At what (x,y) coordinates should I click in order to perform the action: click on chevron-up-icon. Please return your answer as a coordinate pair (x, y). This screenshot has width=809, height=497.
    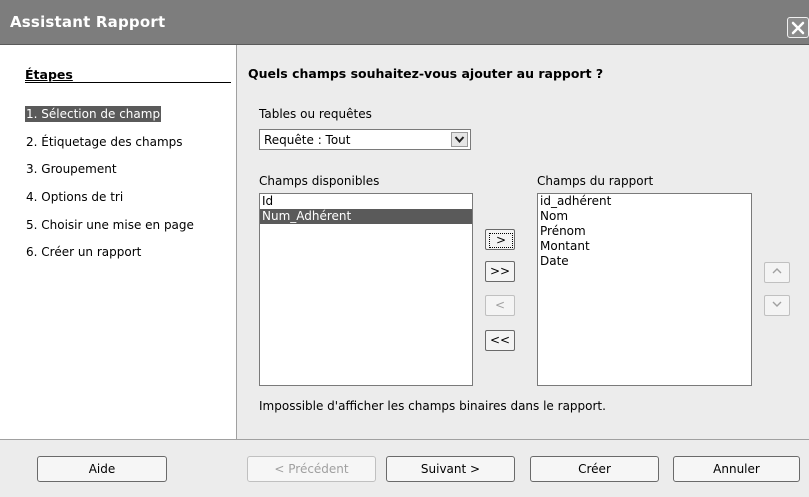
    Looking at the image, I should click on (777, 271).